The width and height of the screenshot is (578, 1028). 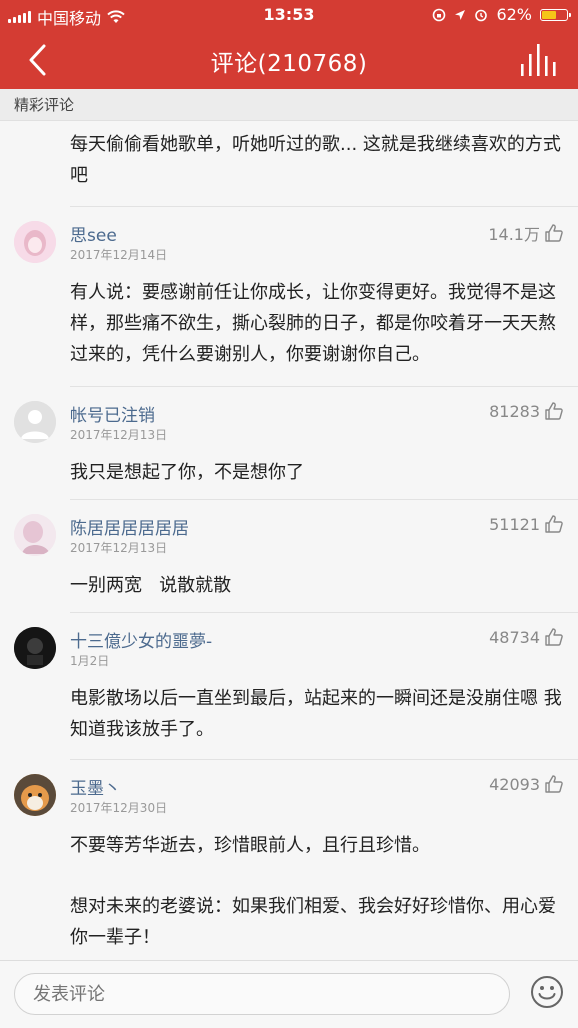 I want to click on like-button: 51121, so click(x=526, y=524).